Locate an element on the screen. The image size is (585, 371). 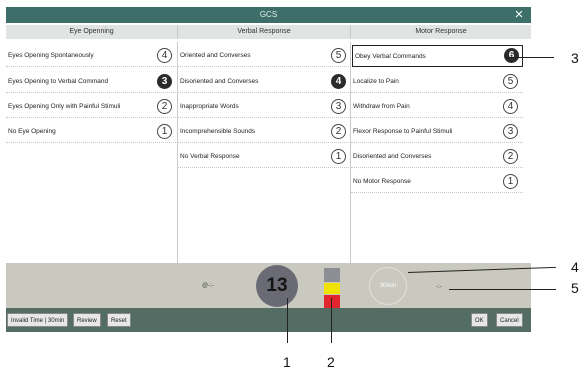
severity-bar-gray is located at coordinates (332, 275).